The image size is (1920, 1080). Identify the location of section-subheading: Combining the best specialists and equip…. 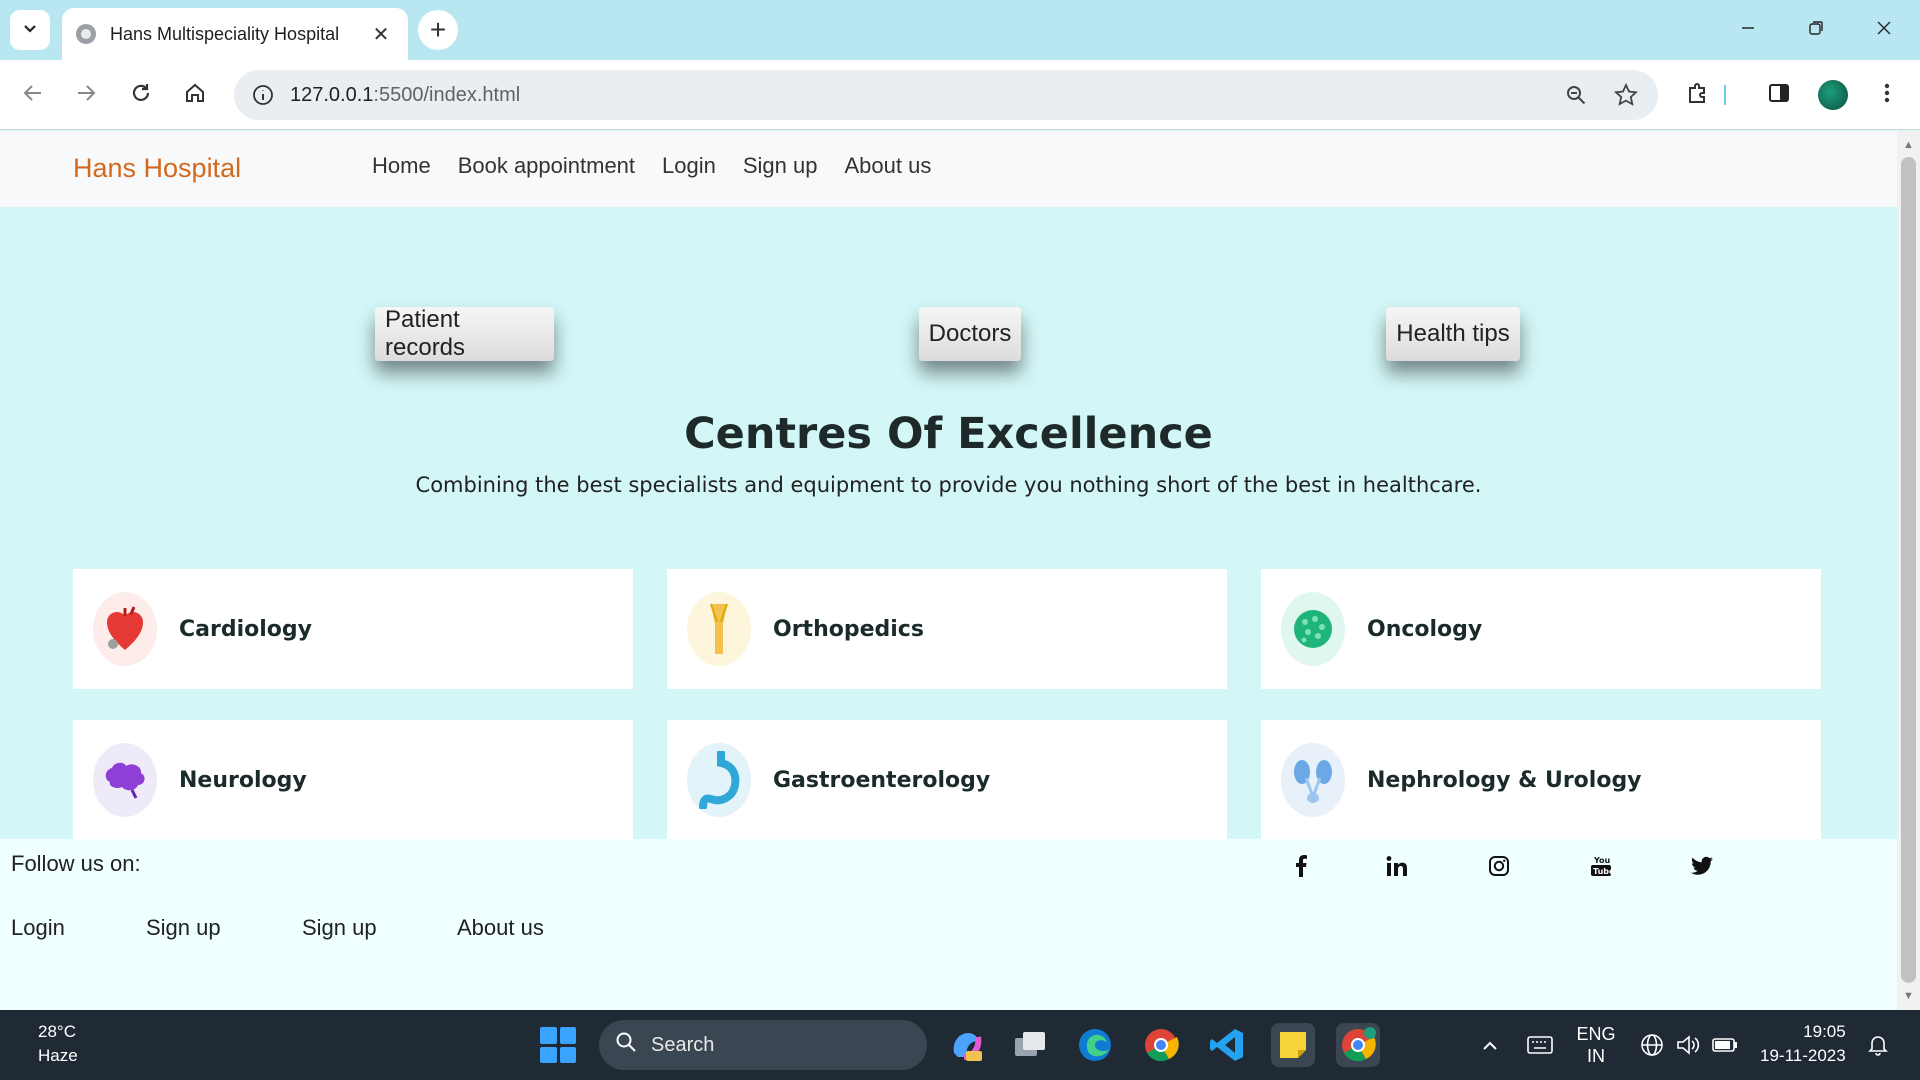
(948, 485).